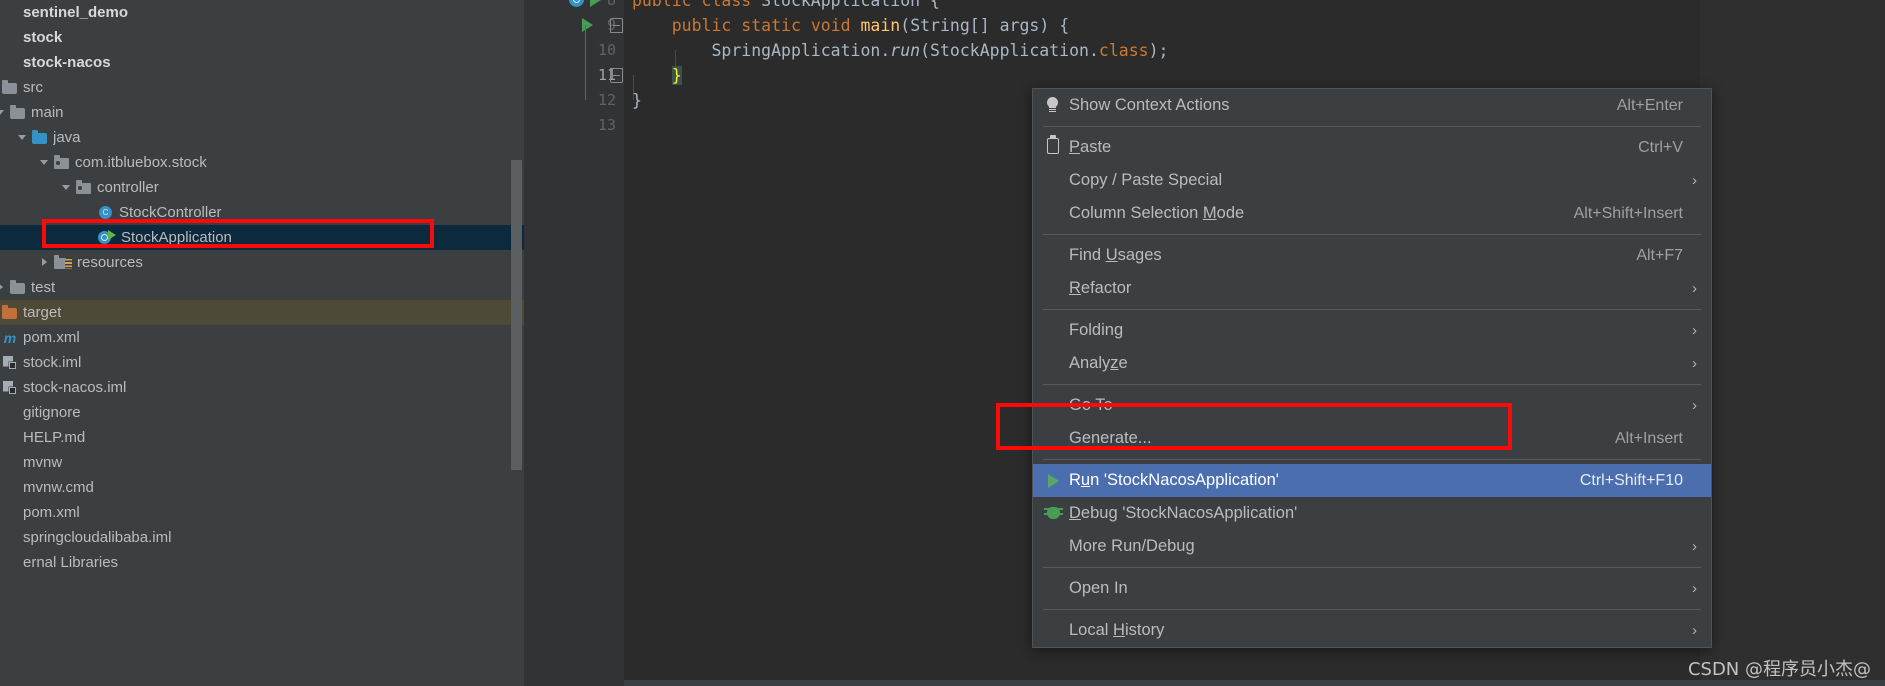 This screenshot has height=686, width=1885. I want to click on tree-item-sentinel-demo: sentinel_demo, so click(262, 12).